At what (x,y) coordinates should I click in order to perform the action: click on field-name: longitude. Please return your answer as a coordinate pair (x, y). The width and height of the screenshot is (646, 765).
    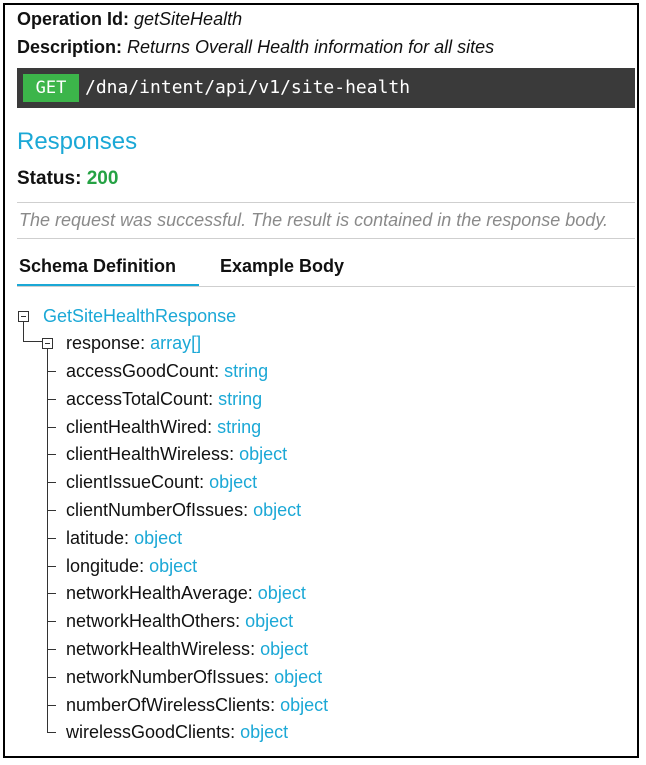
    Looking at the image, I should click on (103, 566).